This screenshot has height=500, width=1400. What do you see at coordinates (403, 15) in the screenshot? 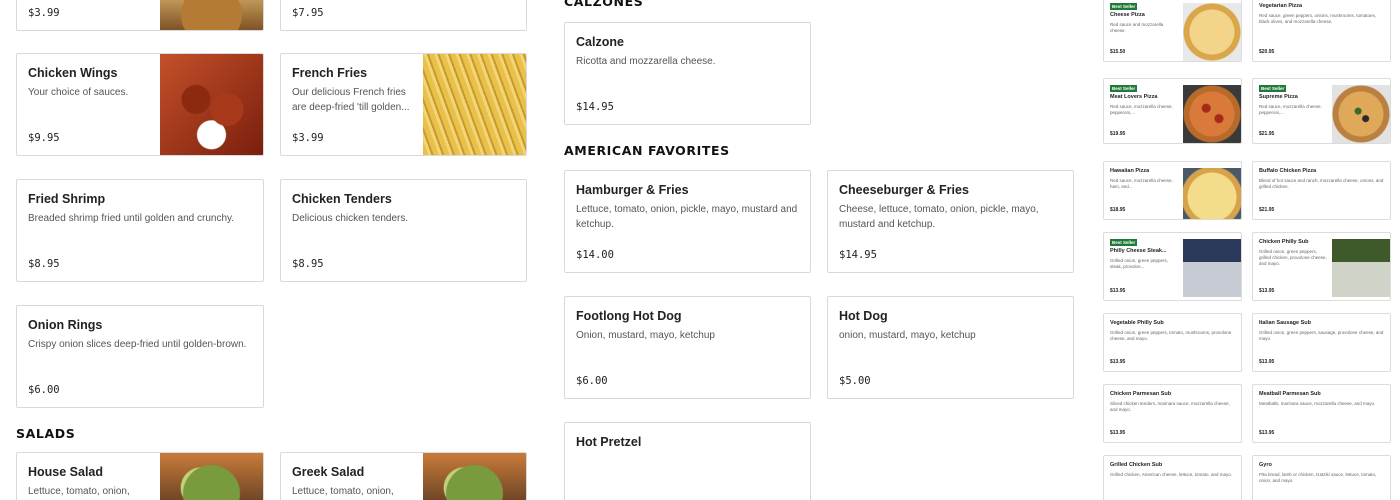
I see `menu-item-card: $7.95` at bounding box center [403, 15].